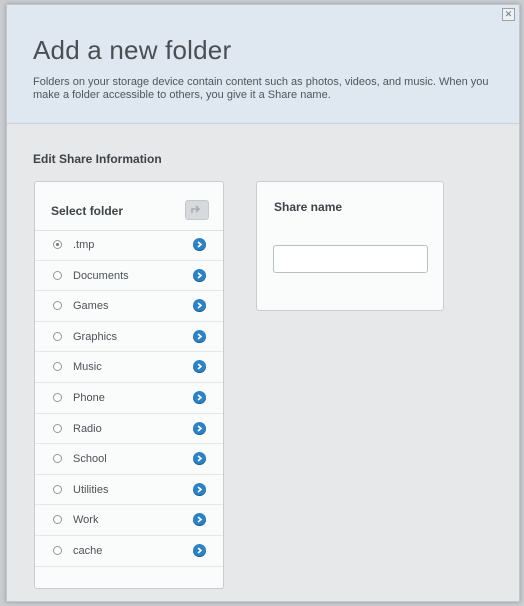 Image resolution: width=524 pixels, height=606 pixels. I want to click on folder-row: Work, so click(129, 520).